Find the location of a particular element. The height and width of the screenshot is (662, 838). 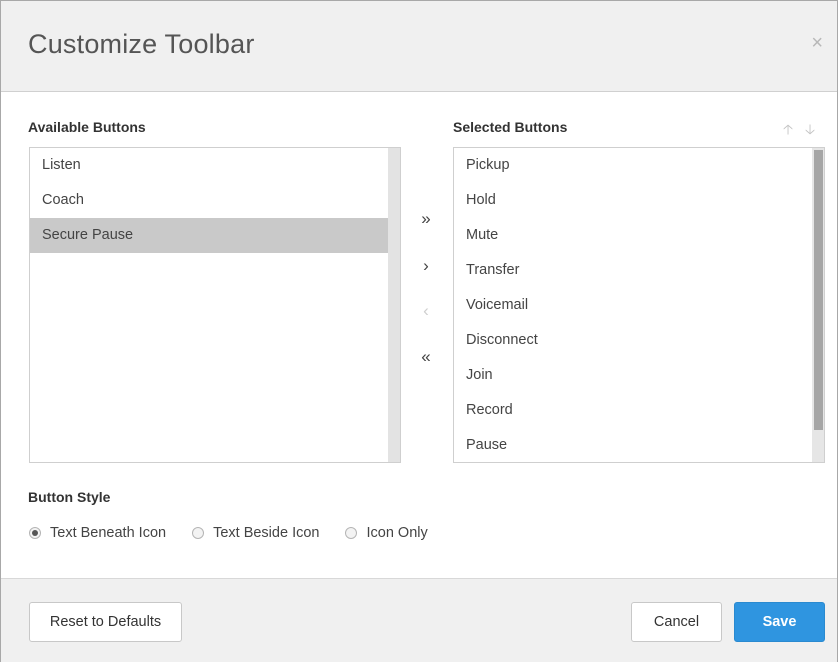

selected-scrollbar is located at coordinates (818, 305).